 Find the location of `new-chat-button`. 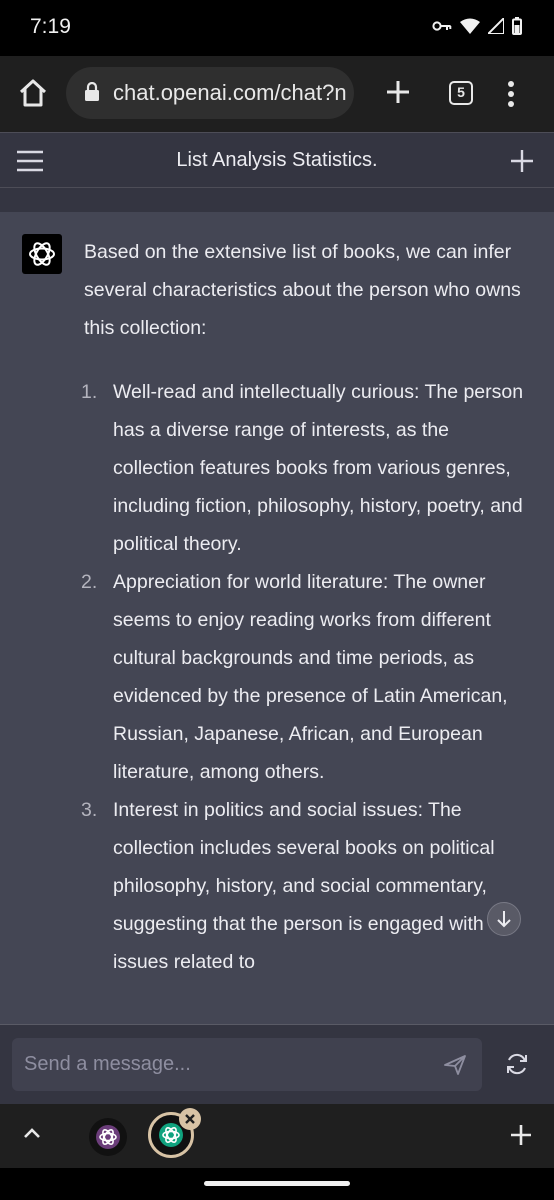

new-chat-button is located at coordinates (522, 161).